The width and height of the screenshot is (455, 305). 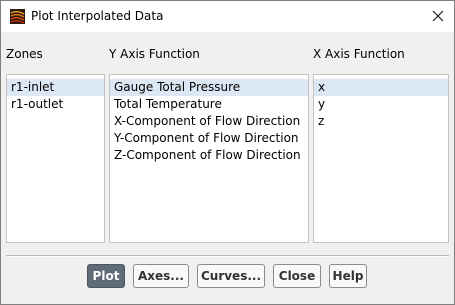 I want to click on window-title: Plot Interpolated Data, so click(x=97, y=16).